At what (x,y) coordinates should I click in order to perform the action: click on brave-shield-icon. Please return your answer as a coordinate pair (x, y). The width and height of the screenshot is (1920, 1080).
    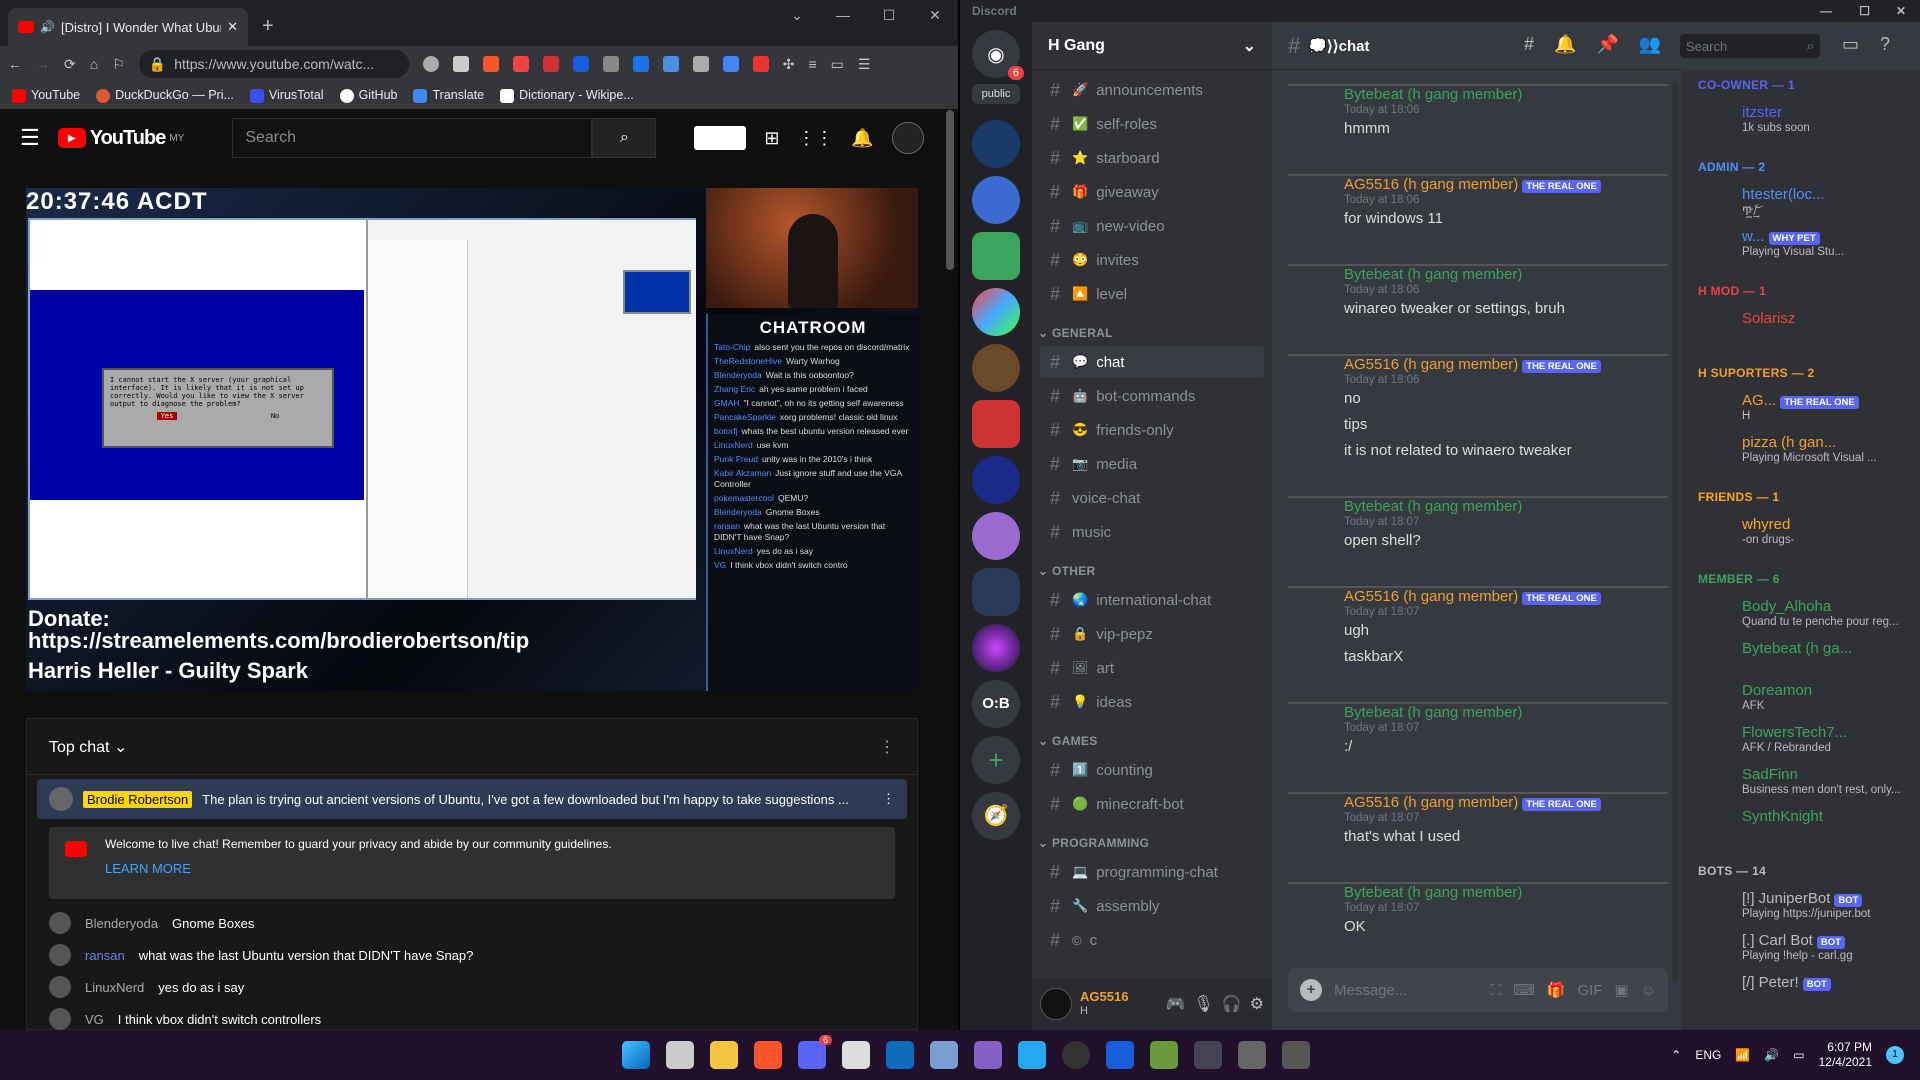
    Looking at the image, I should click on (490, 64).